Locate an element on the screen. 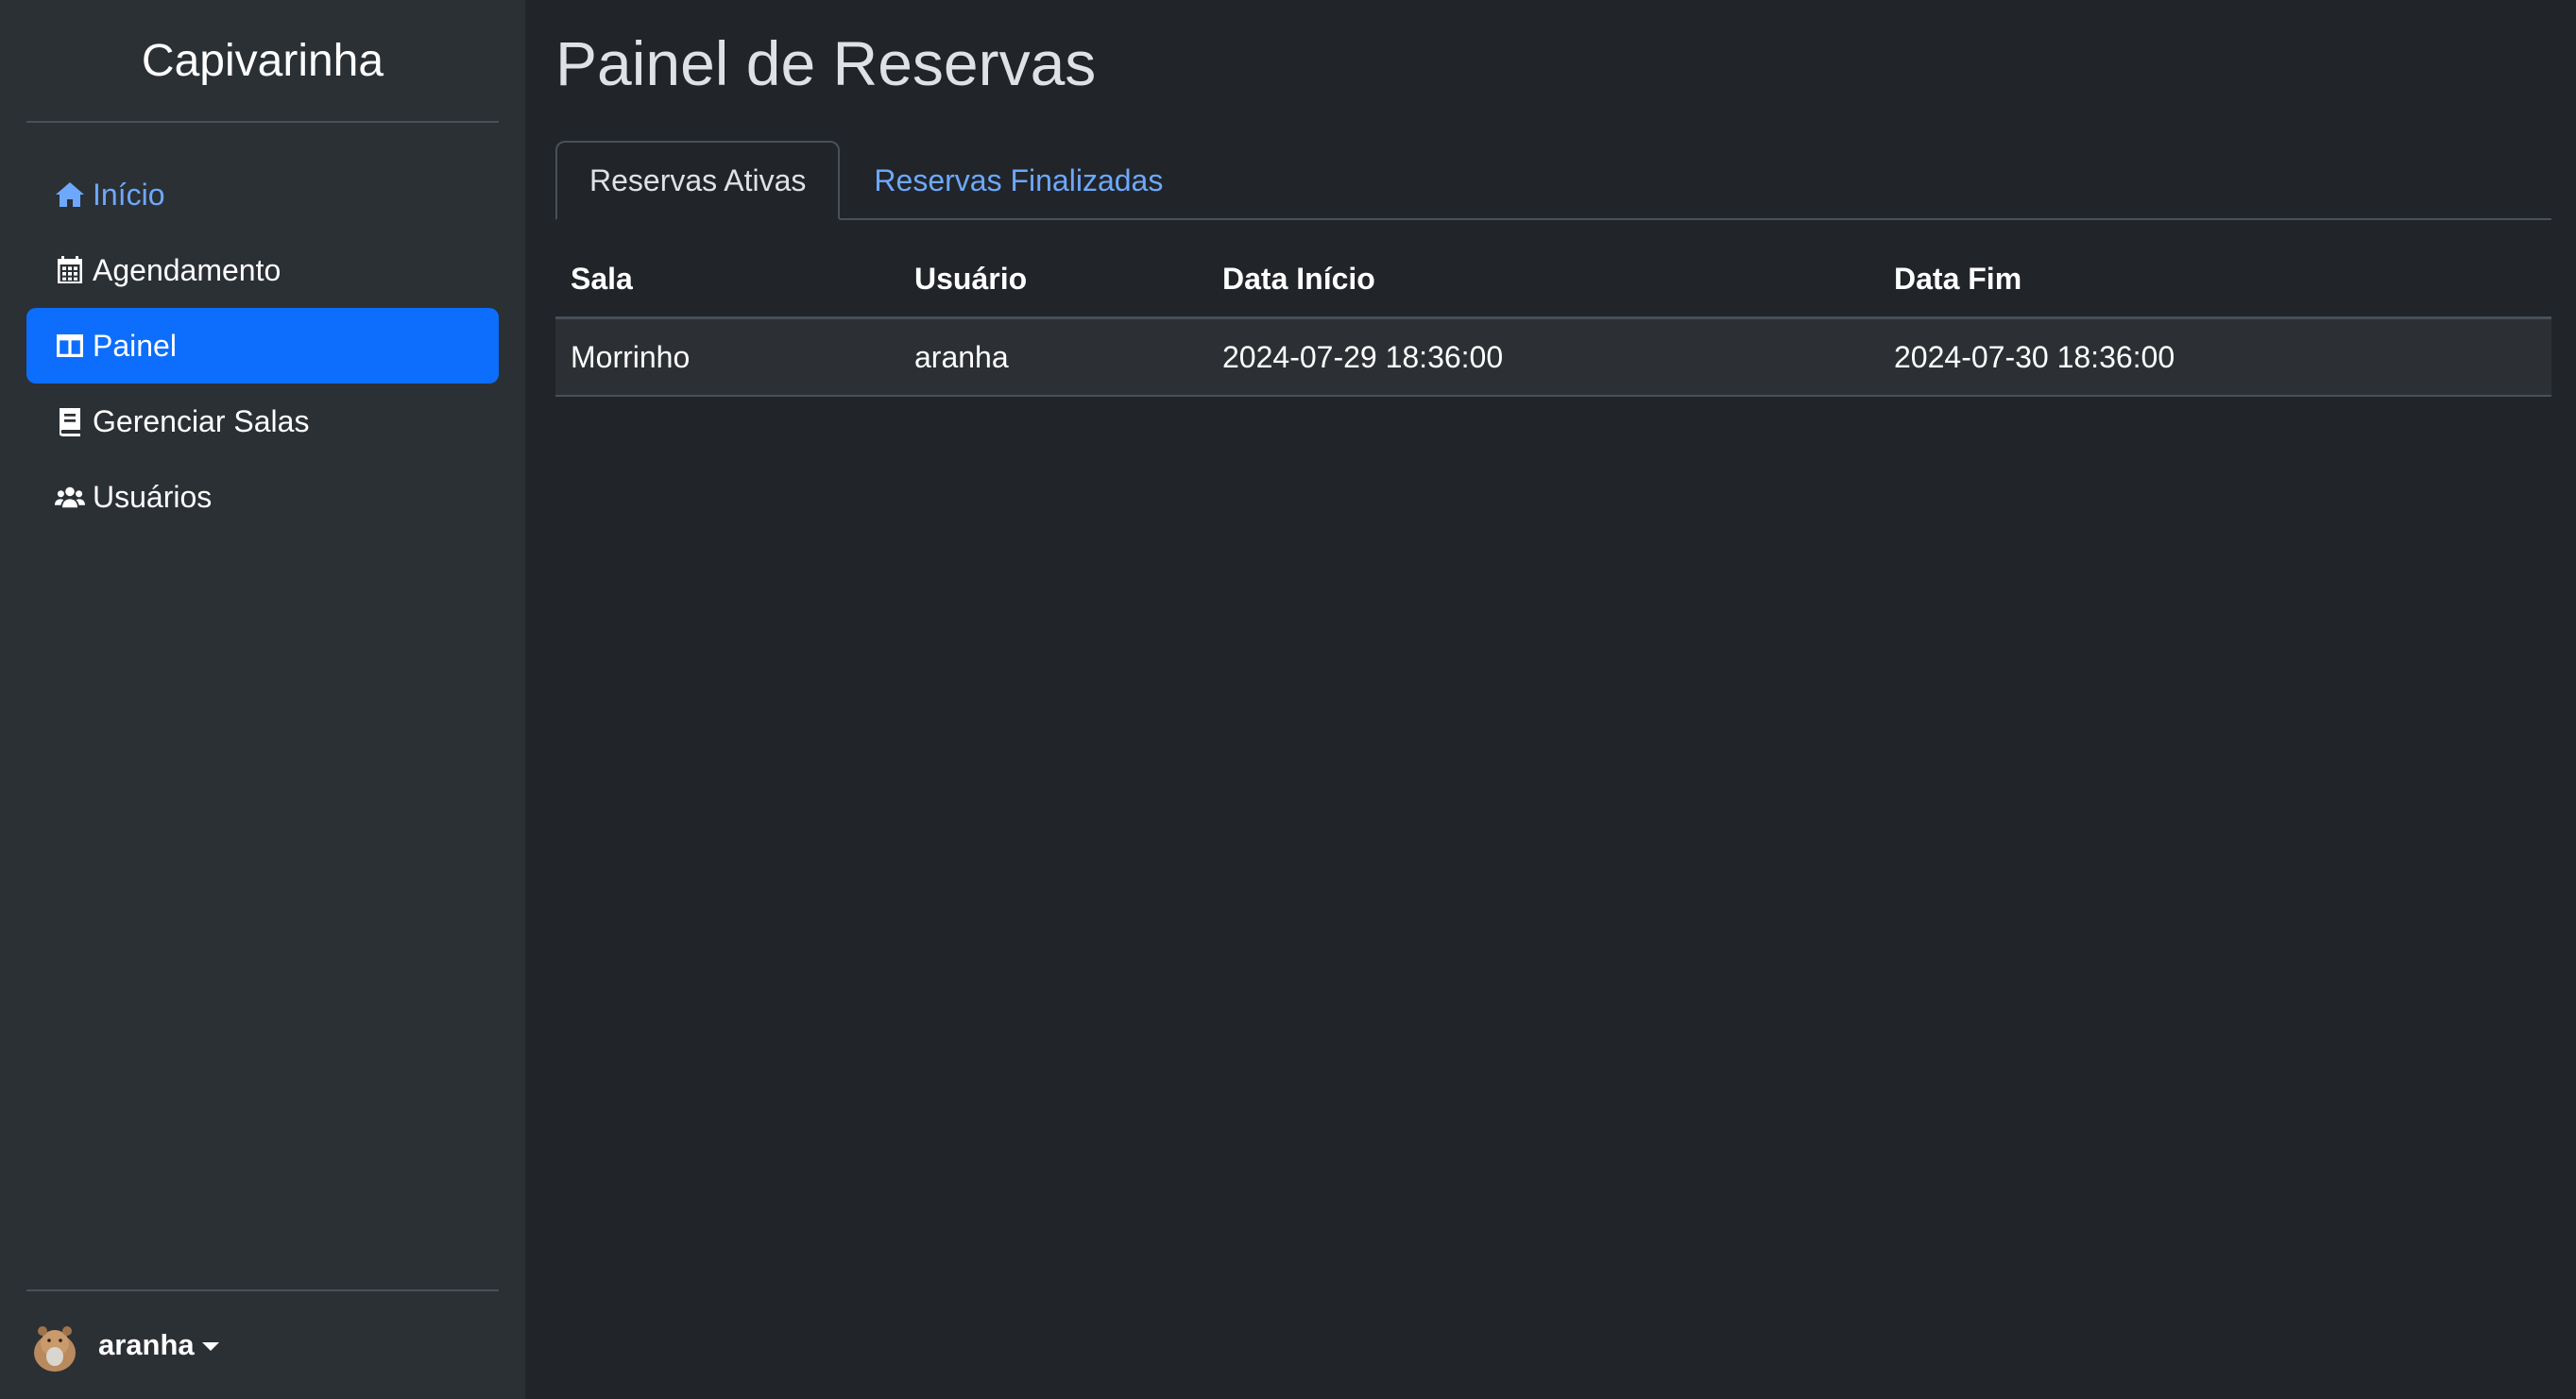  users-icon is located at coordinates (70, 497).